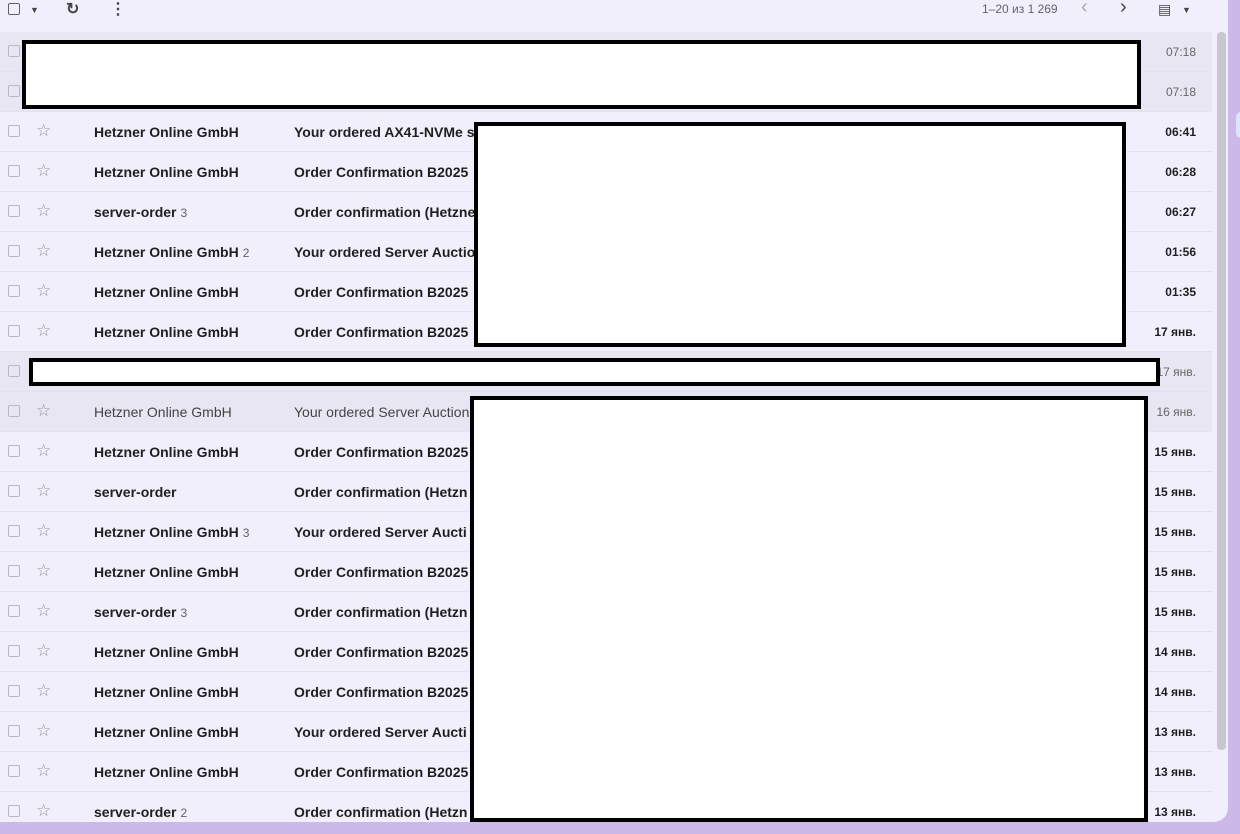 Image resolution: width=1240 pixels, height=834 pixels. Describe the element at coordinates (614, 16) in the screenshot. I see `inbox-toolbar: ▼ ↻ ⋮ 1–20 из 1 269 ‹ › ▤ ▼` at that location.